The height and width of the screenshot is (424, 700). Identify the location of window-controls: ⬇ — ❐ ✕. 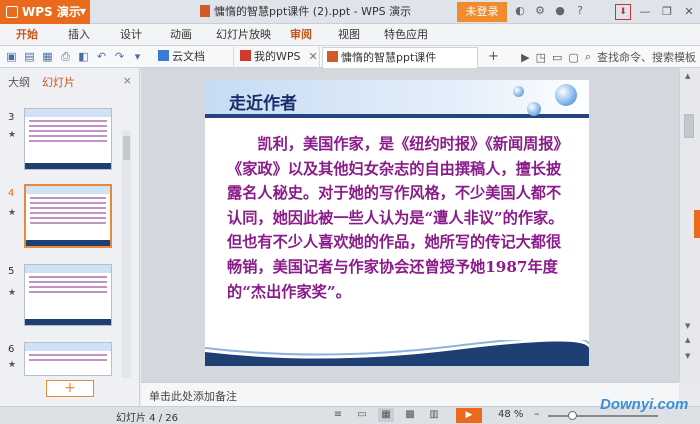
(656, 12).